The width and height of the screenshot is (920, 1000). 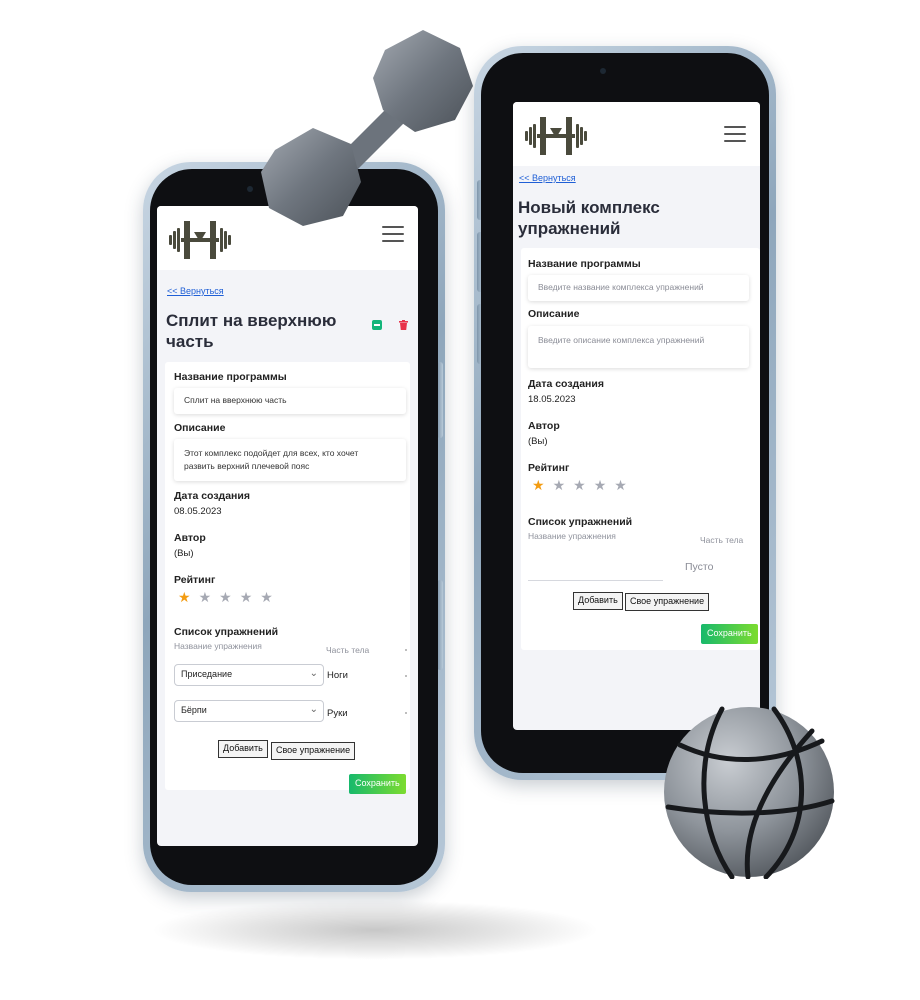 What do you see at coordinates (735, 135) in the screenshot?
I see `hamburger-menu-icon` at bounding box center [735, 135].